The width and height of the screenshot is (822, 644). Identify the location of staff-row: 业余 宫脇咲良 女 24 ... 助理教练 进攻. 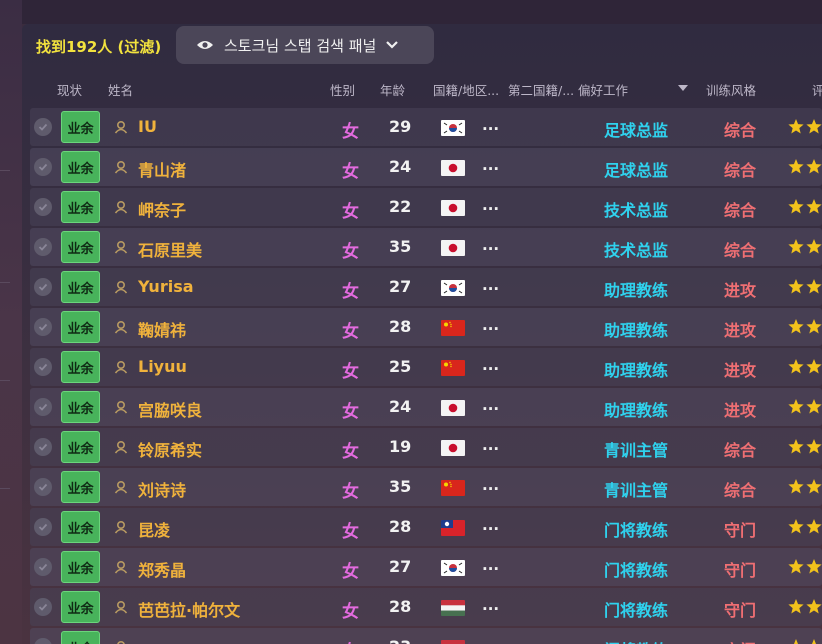
(426, 407).